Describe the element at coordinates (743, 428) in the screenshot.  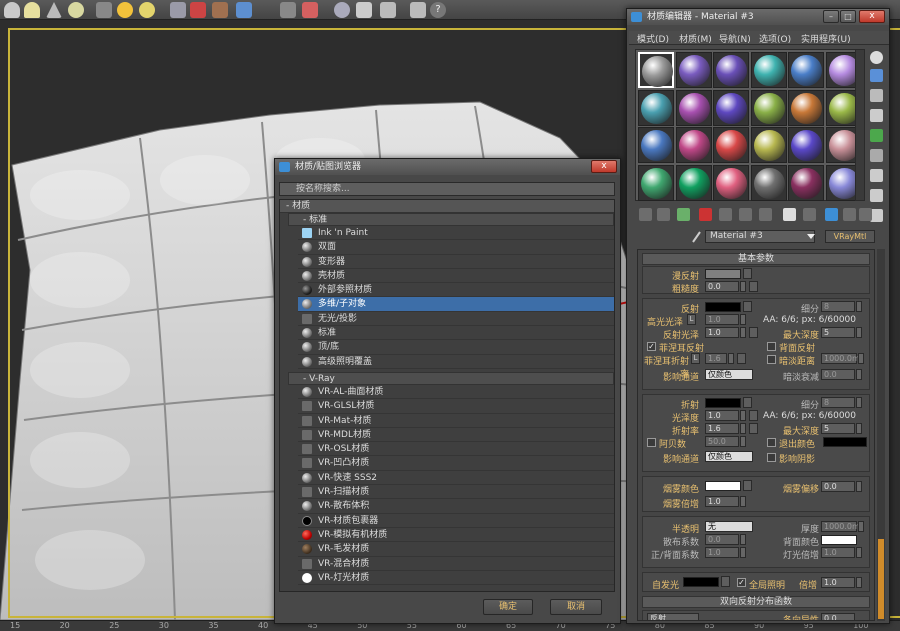
I see `ior-spinner` at that location.